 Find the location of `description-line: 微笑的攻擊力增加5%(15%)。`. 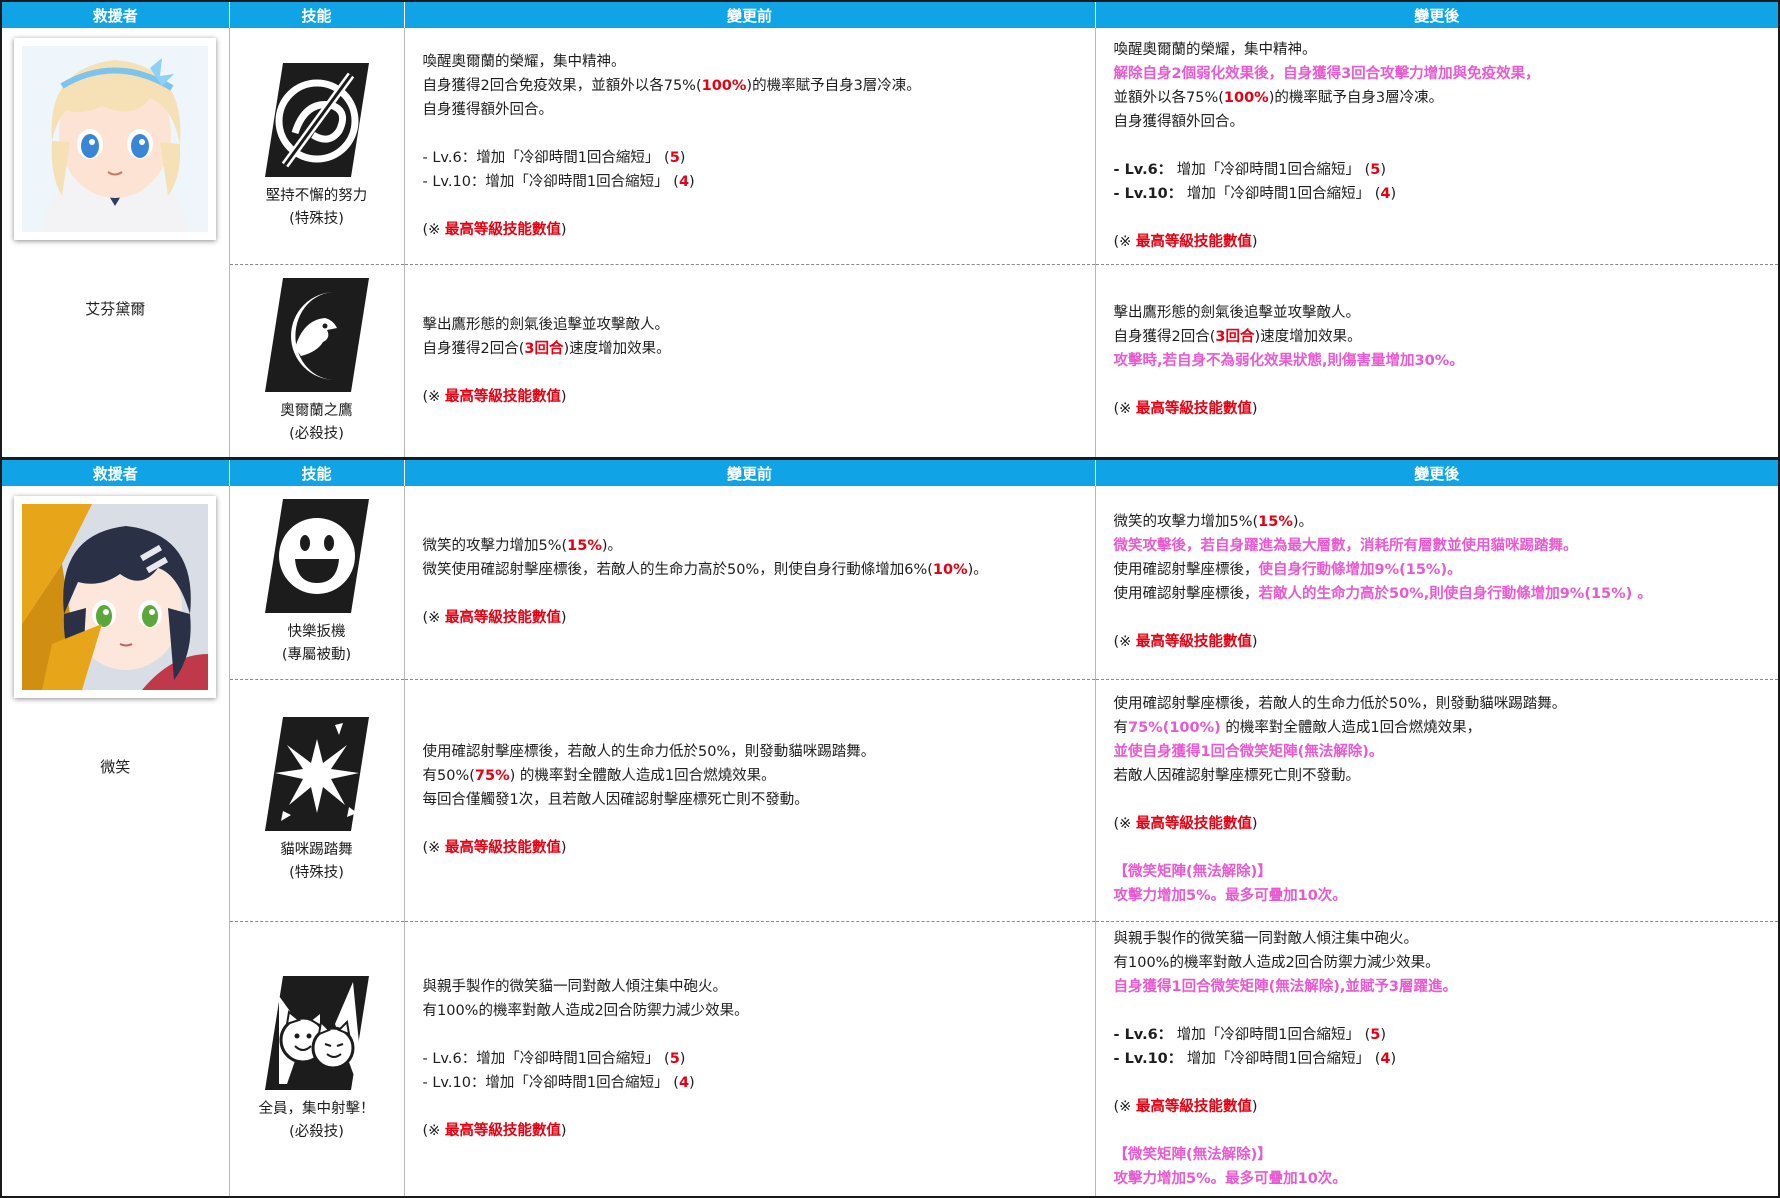

description-line: 微笑的攻擊力增加5%(15%)。 is located at coordinates (1446, 522).